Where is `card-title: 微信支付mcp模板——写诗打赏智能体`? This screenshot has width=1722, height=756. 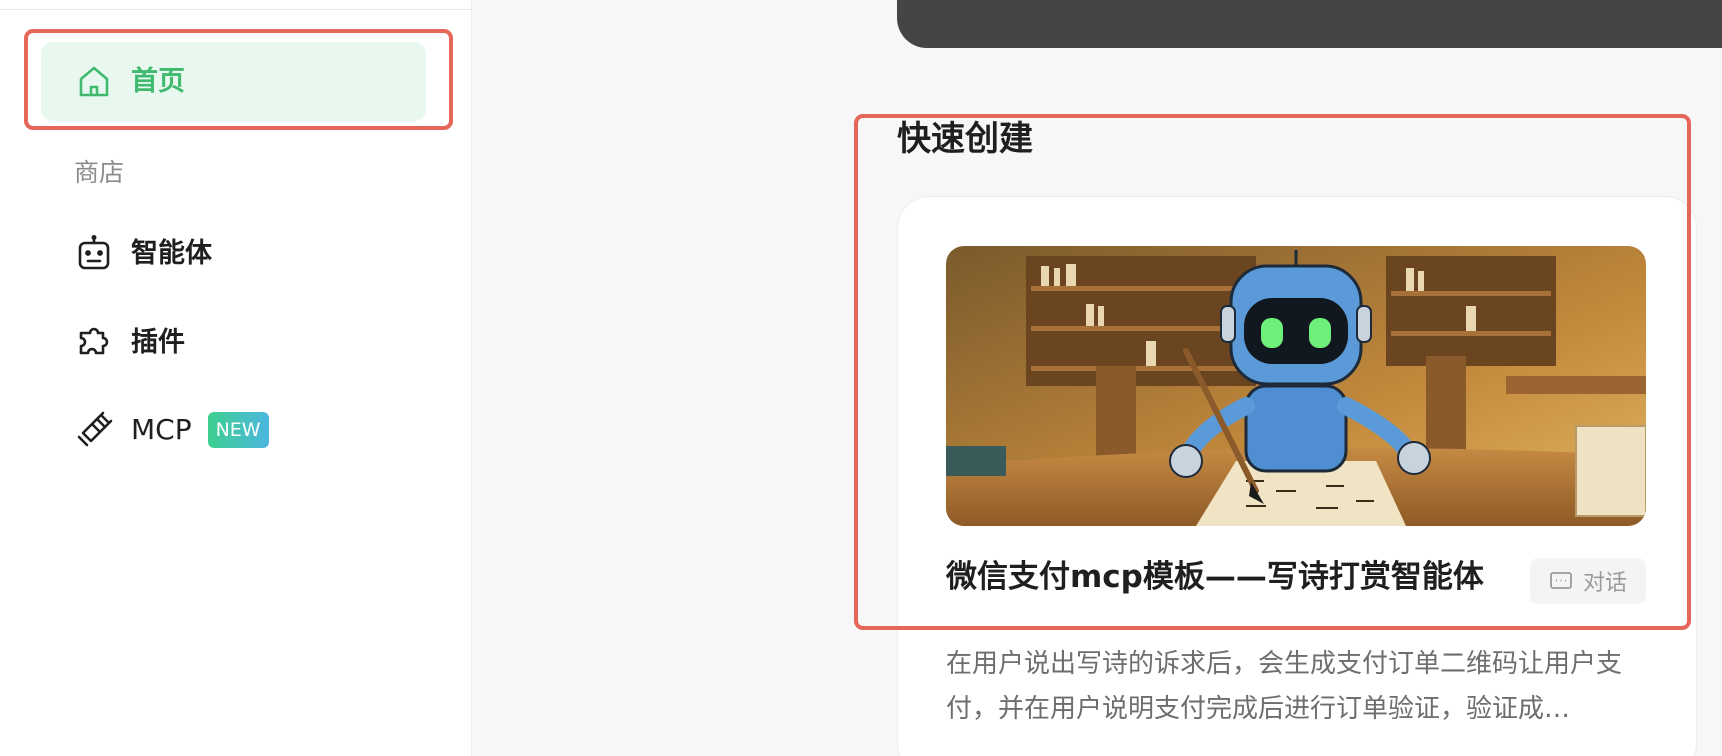 card-title: 微信支付mcp模板——写诗打赏智能体 is located at coordinates (1215, 577).